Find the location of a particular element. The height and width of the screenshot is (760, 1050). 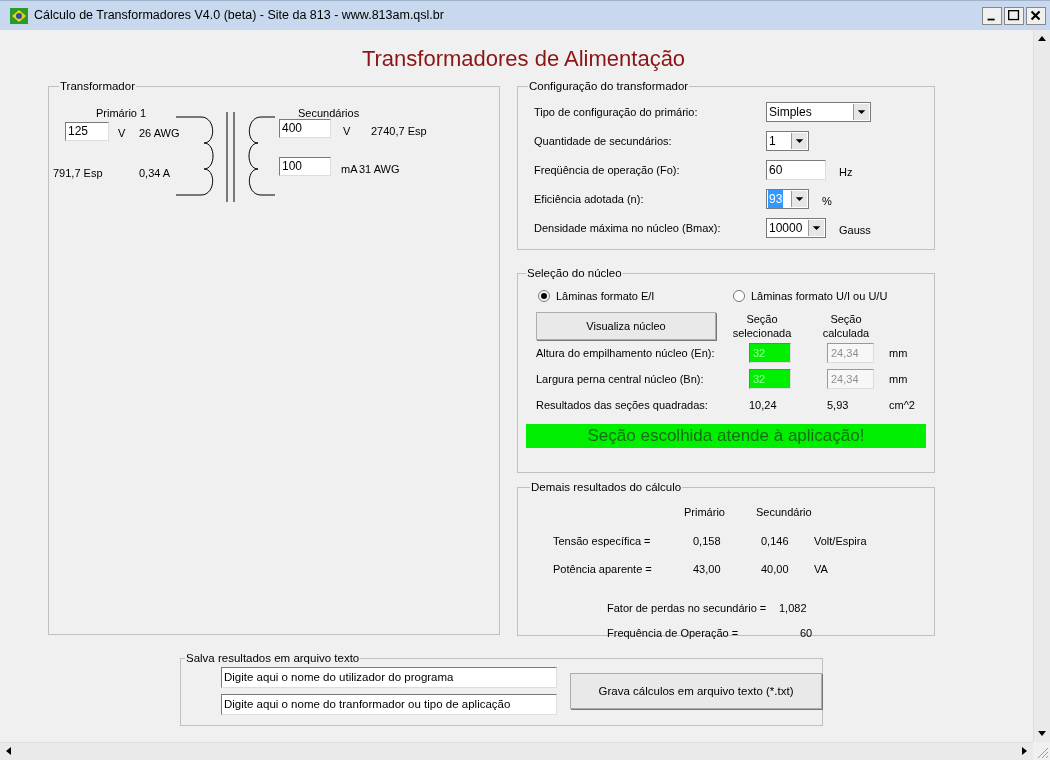

text-input: Digite aqui o nome do tranformador ou tipo de aplicação is located at coordinates (389, 705).